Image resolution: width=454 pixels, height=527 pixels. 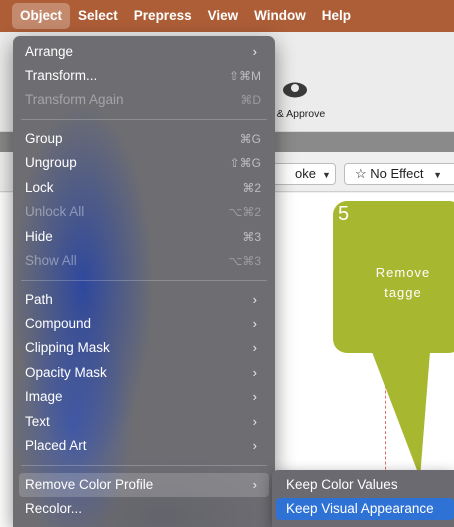 What do you see at coordinates (144, 100) in the screenshot?
I see `menu-item-transform-again: Transform Again ⌘D` at bounding box center [144, 100].